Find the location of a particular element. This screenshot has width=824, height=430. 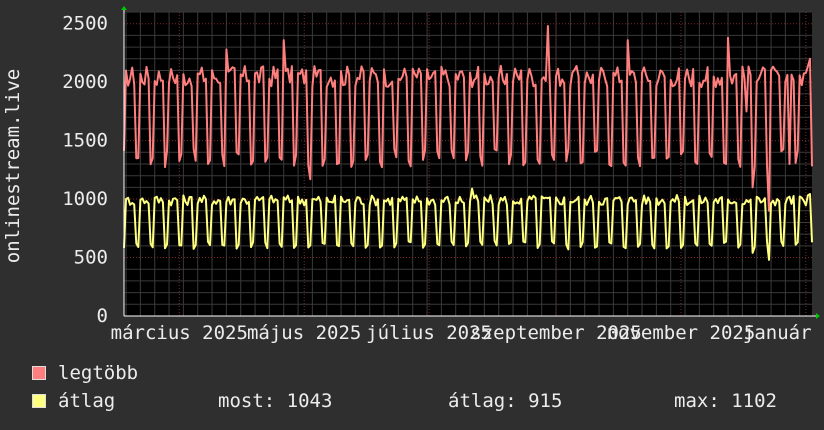

stat-max: max: 1102 is located at coordinates (725, 401).